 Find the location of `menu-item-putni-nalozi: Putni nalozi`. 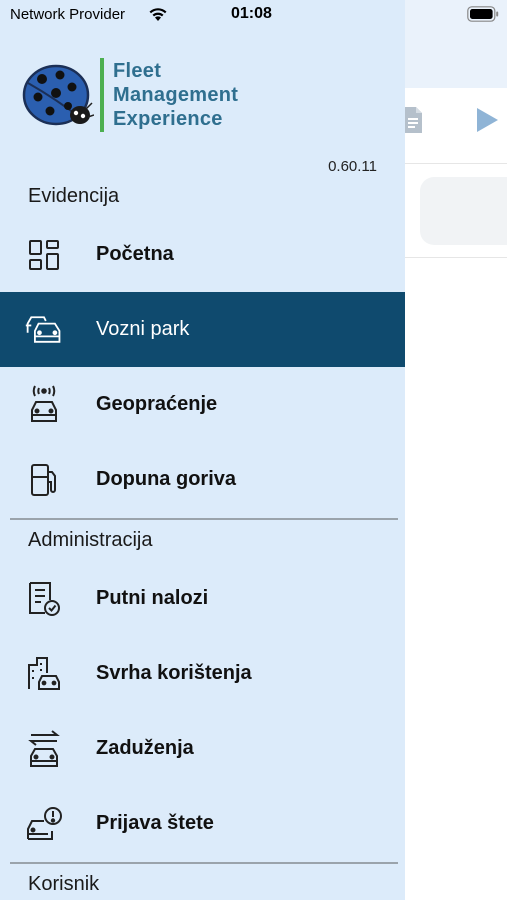

menu-item-putni-nalozi: Putni nalozi is located at coordinates (202, 598).